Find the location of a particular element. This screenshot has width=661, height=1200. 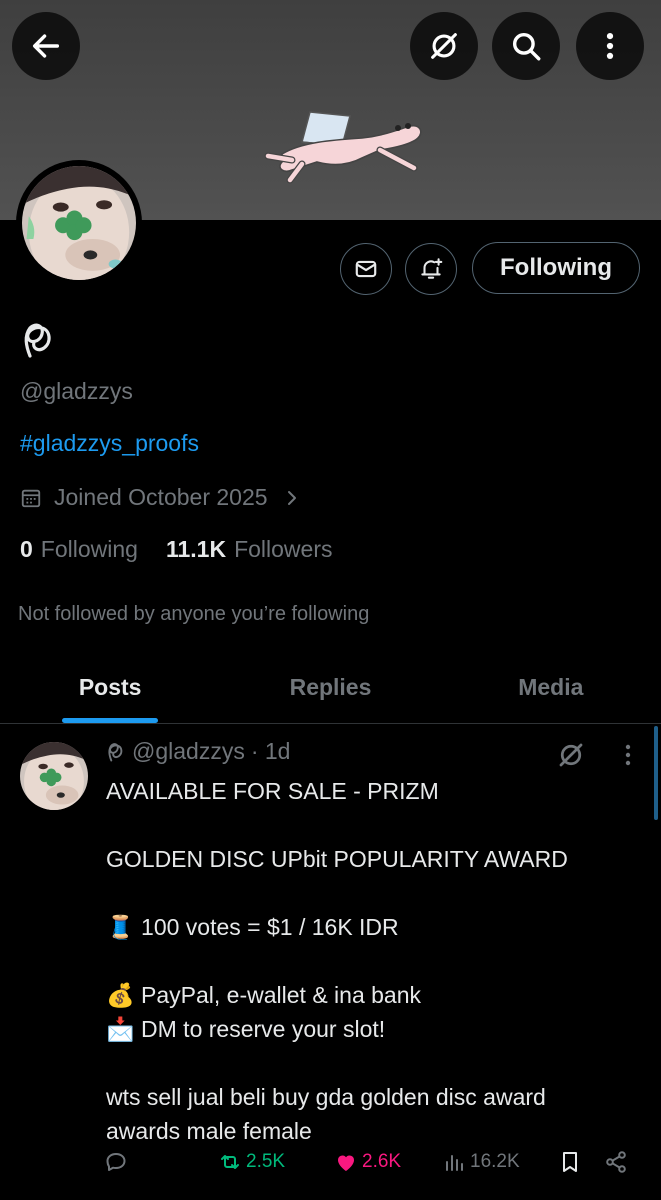

views-button: 16.2K is located at coordinates (481, 1162).